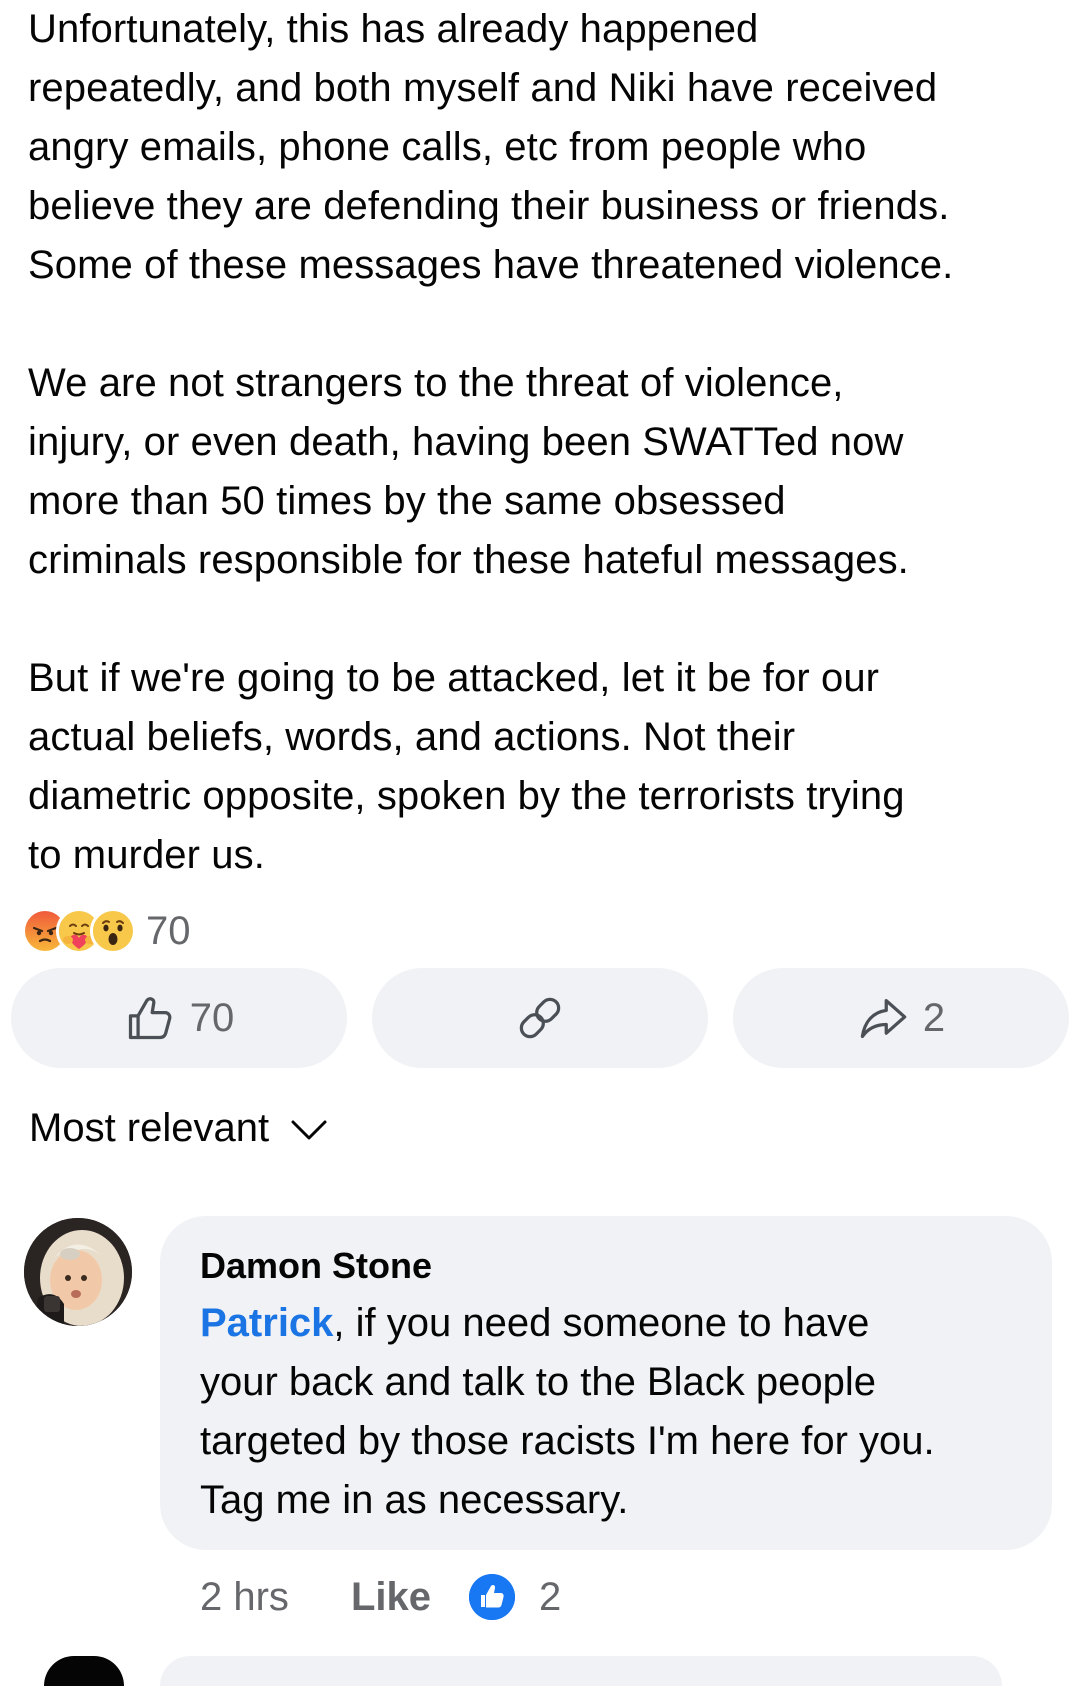  I want to click on chevron-down-icon, so click(309, 1129).